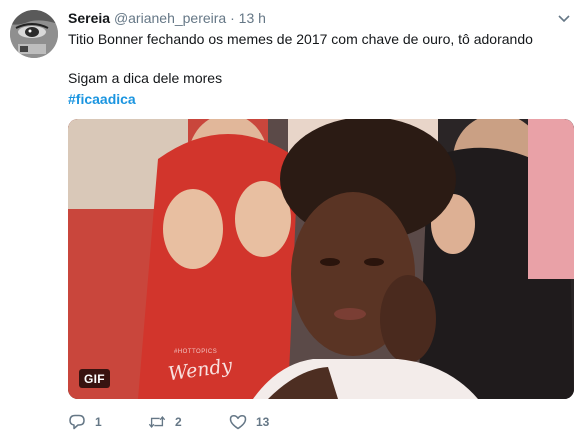 This screenshot has height=432, width=583. What do you see at coordinates (157, 422) in the screenshot?
I see `retweet-icon` at bounding box center [157, 422].